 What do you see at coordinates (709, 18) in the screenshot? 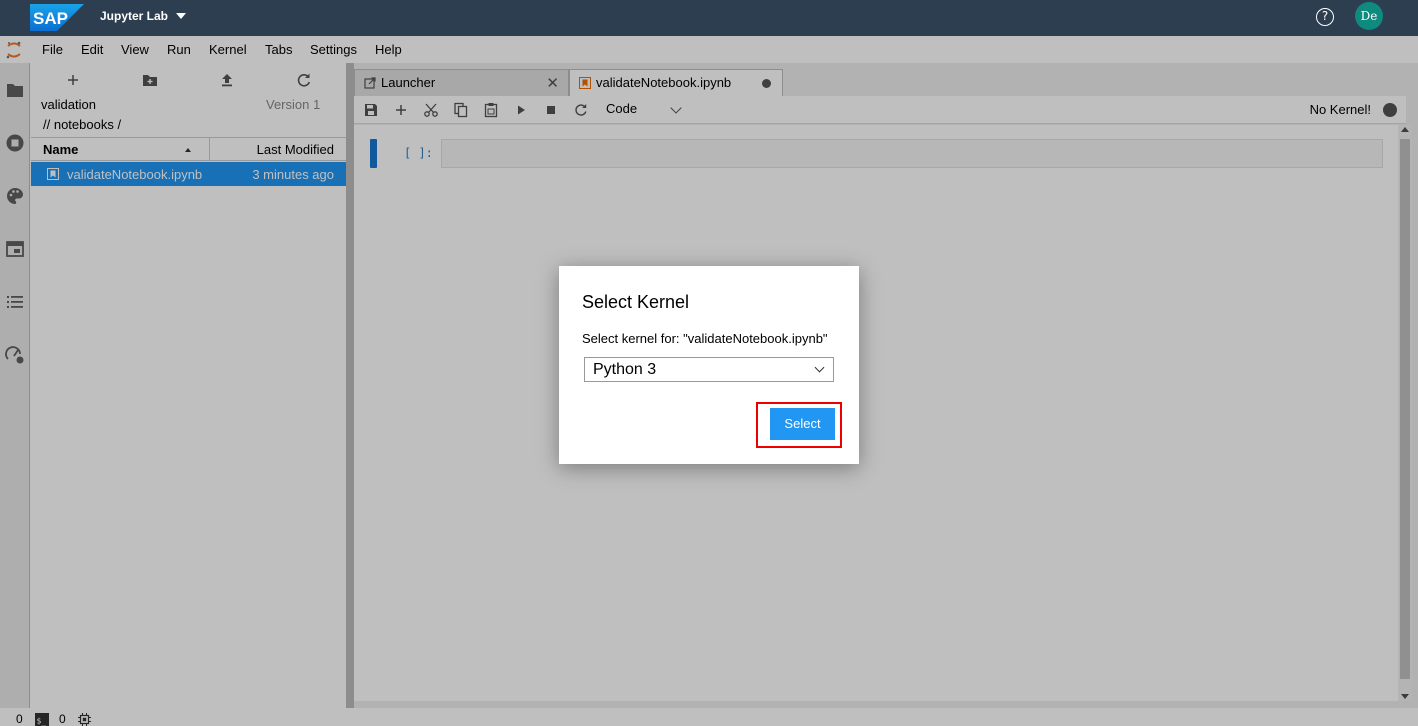
I see `shell-bar: SAP Jupyter Lab ? De` at bounding box center [709, 18].